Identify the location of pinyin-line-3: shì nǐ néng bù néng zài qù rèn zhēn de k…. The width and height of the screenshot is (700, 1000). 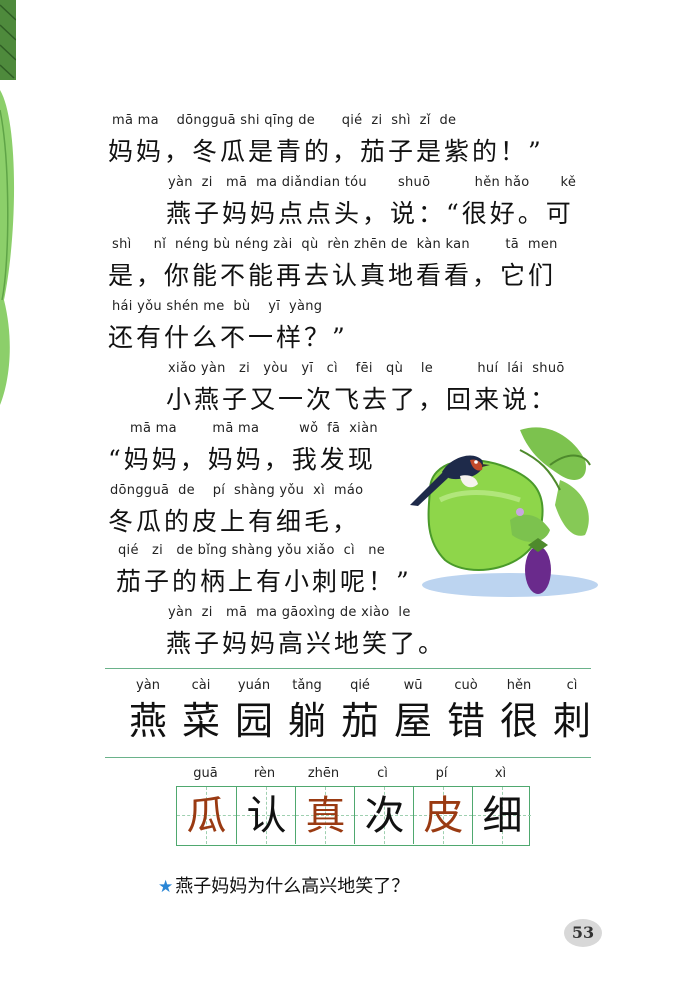
(335, 244).